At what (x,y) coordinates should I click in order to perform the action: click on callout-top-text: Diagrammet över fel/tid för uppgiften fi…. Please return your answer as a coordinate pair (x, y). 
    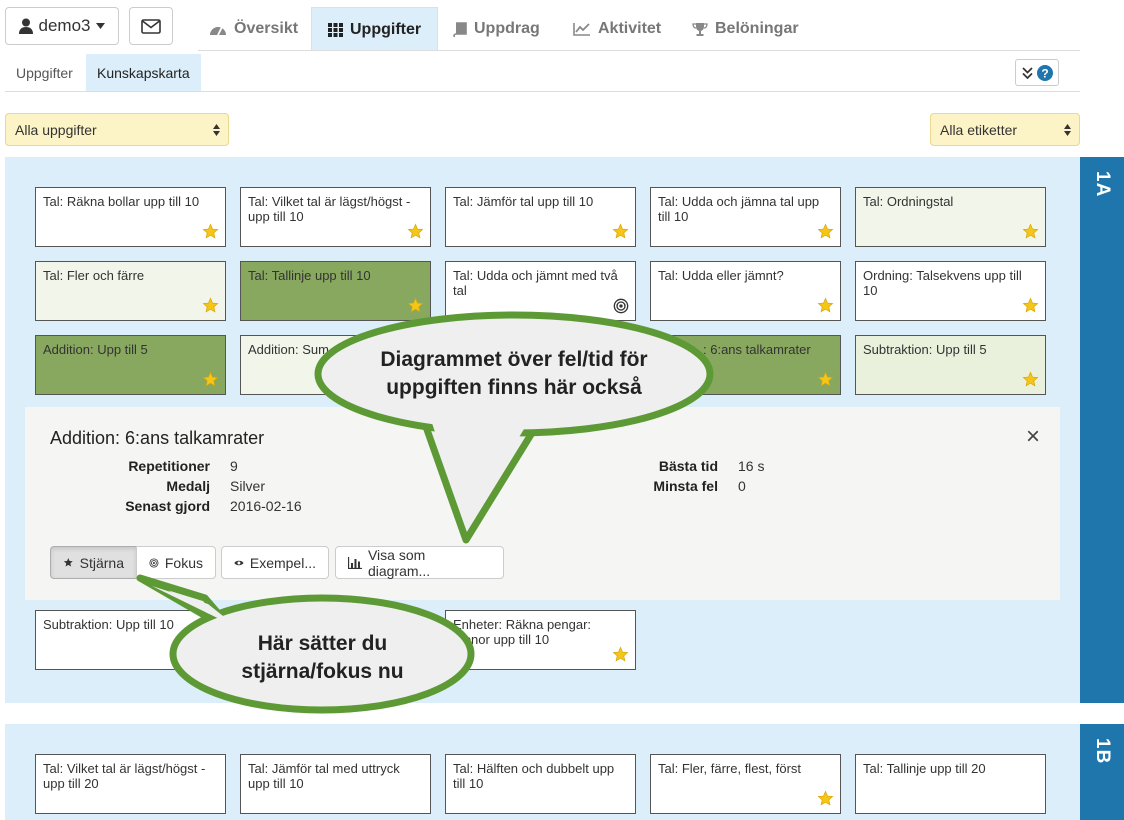
    Looking at the image, I should click on (514, 373).